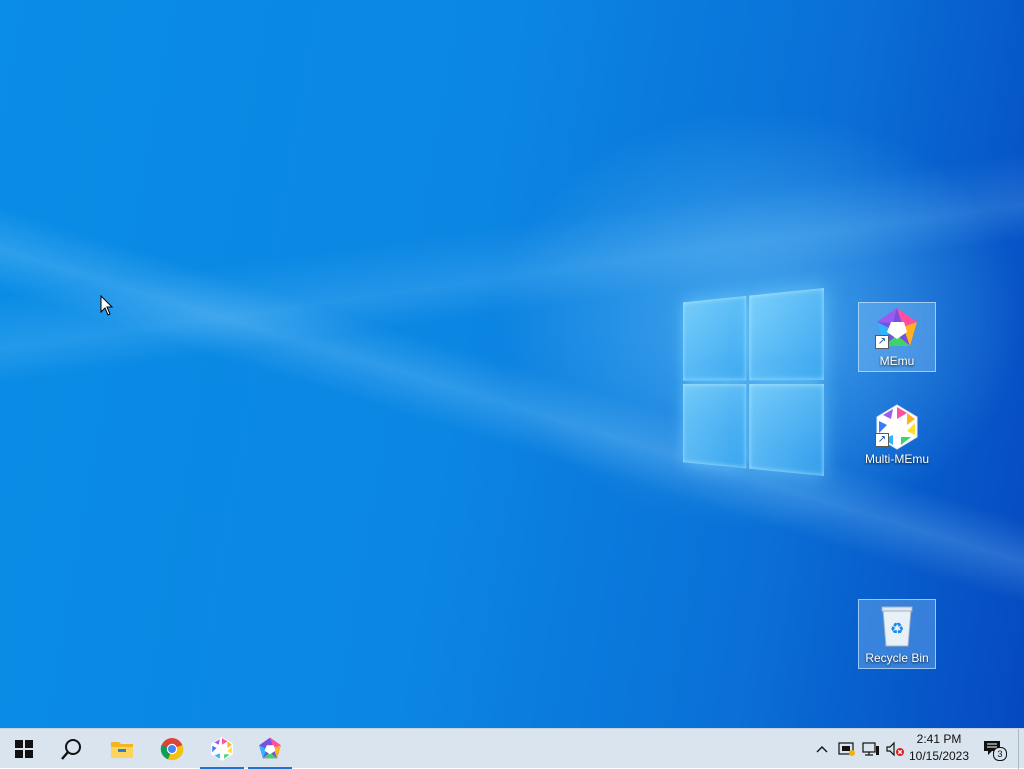 The height and width of the screenshot is (769, 1024). What do you see at coordinates (897, 658) in the screenshot?
I see `desktop-icon-label: Recycle Bin` at bounding box center [897, 658].